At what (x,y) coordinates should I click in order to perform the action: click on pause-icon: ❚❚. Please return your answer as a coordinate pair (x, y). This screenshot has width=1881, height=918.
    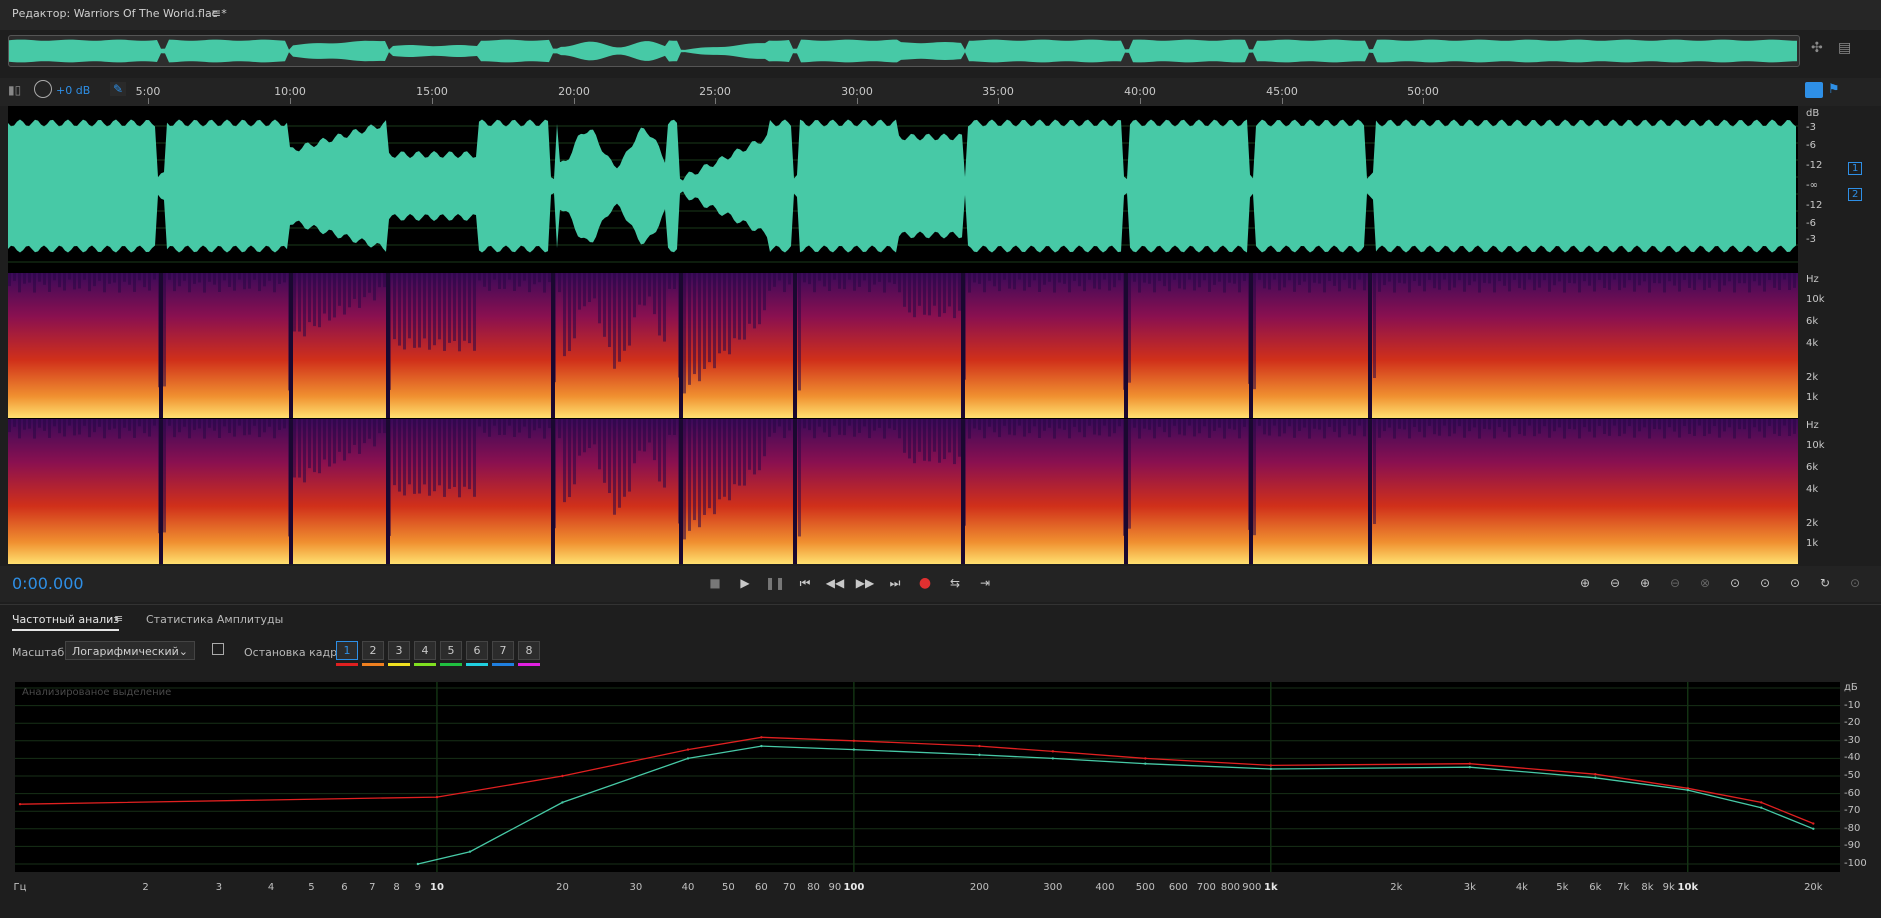
    Looking at the image, I should click on (775, 583).